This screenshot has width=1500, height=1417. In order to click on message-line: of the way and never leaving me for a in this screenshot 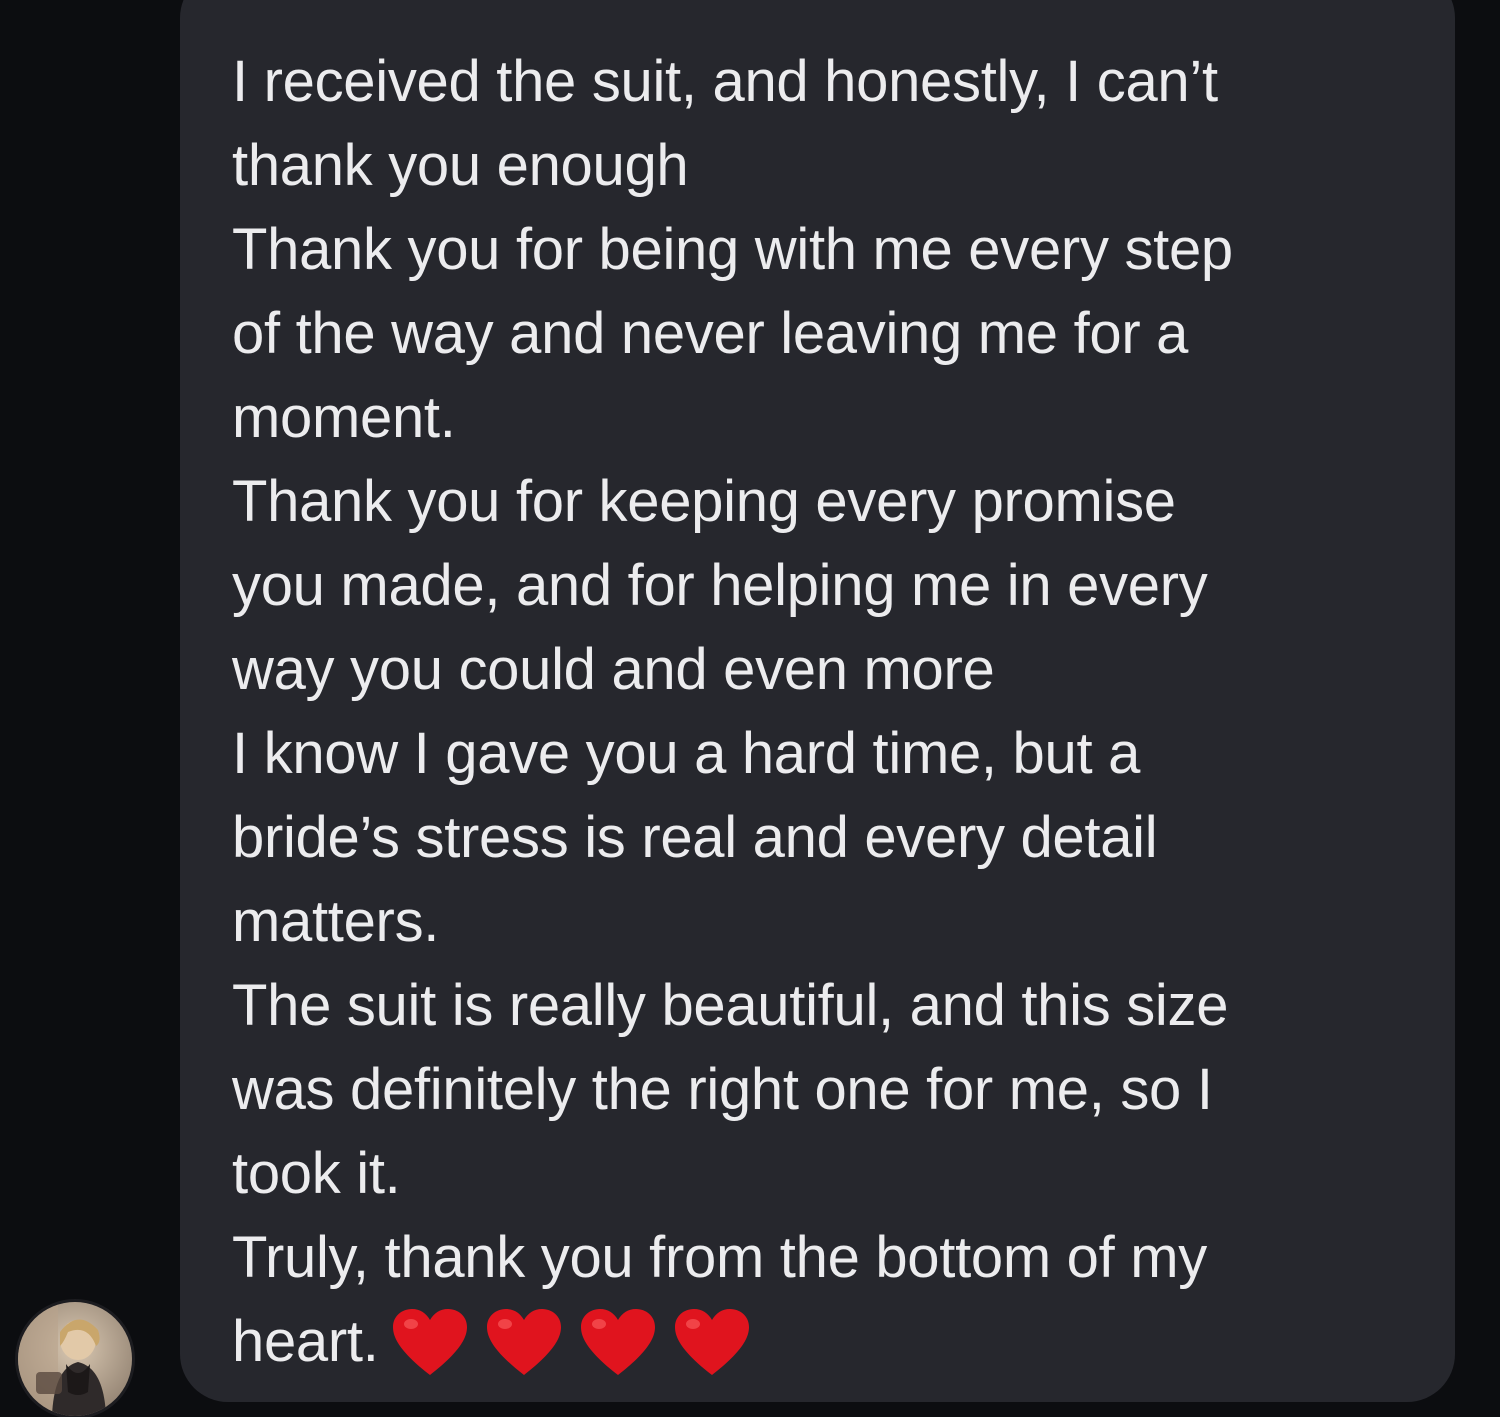, I will do `click(710, 333)`.